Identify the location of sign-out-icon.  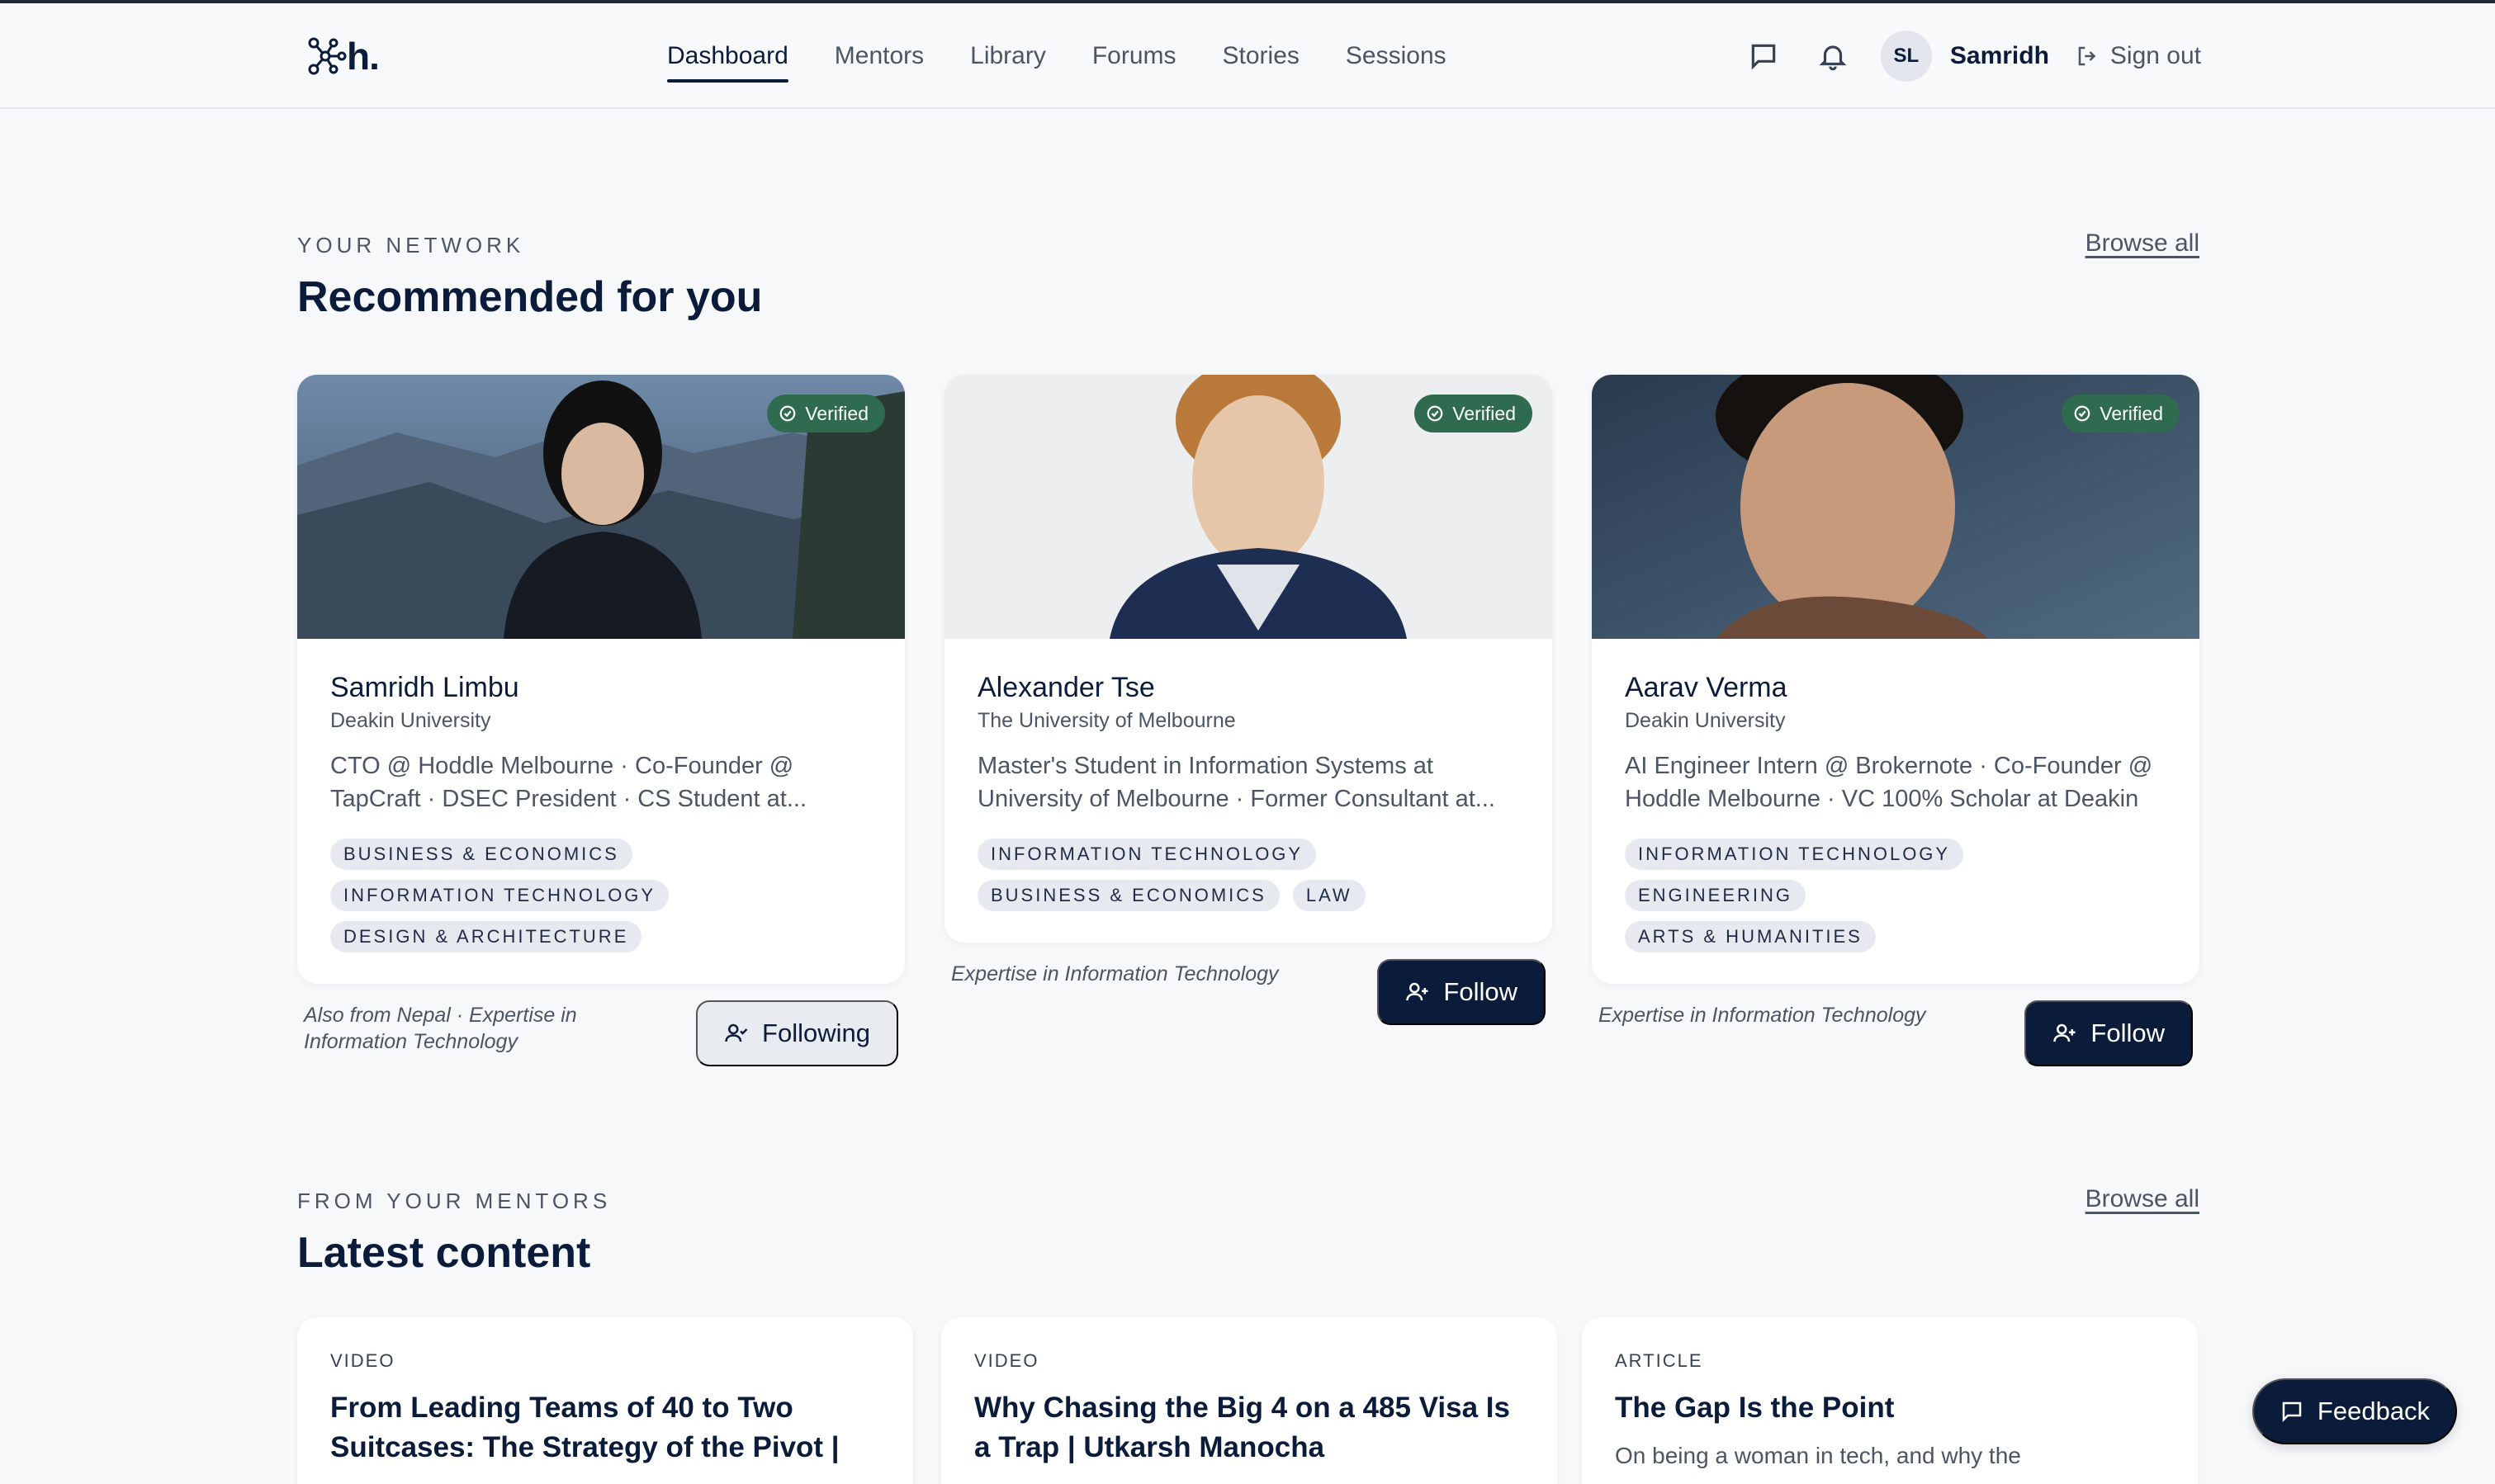
(2087, 56).